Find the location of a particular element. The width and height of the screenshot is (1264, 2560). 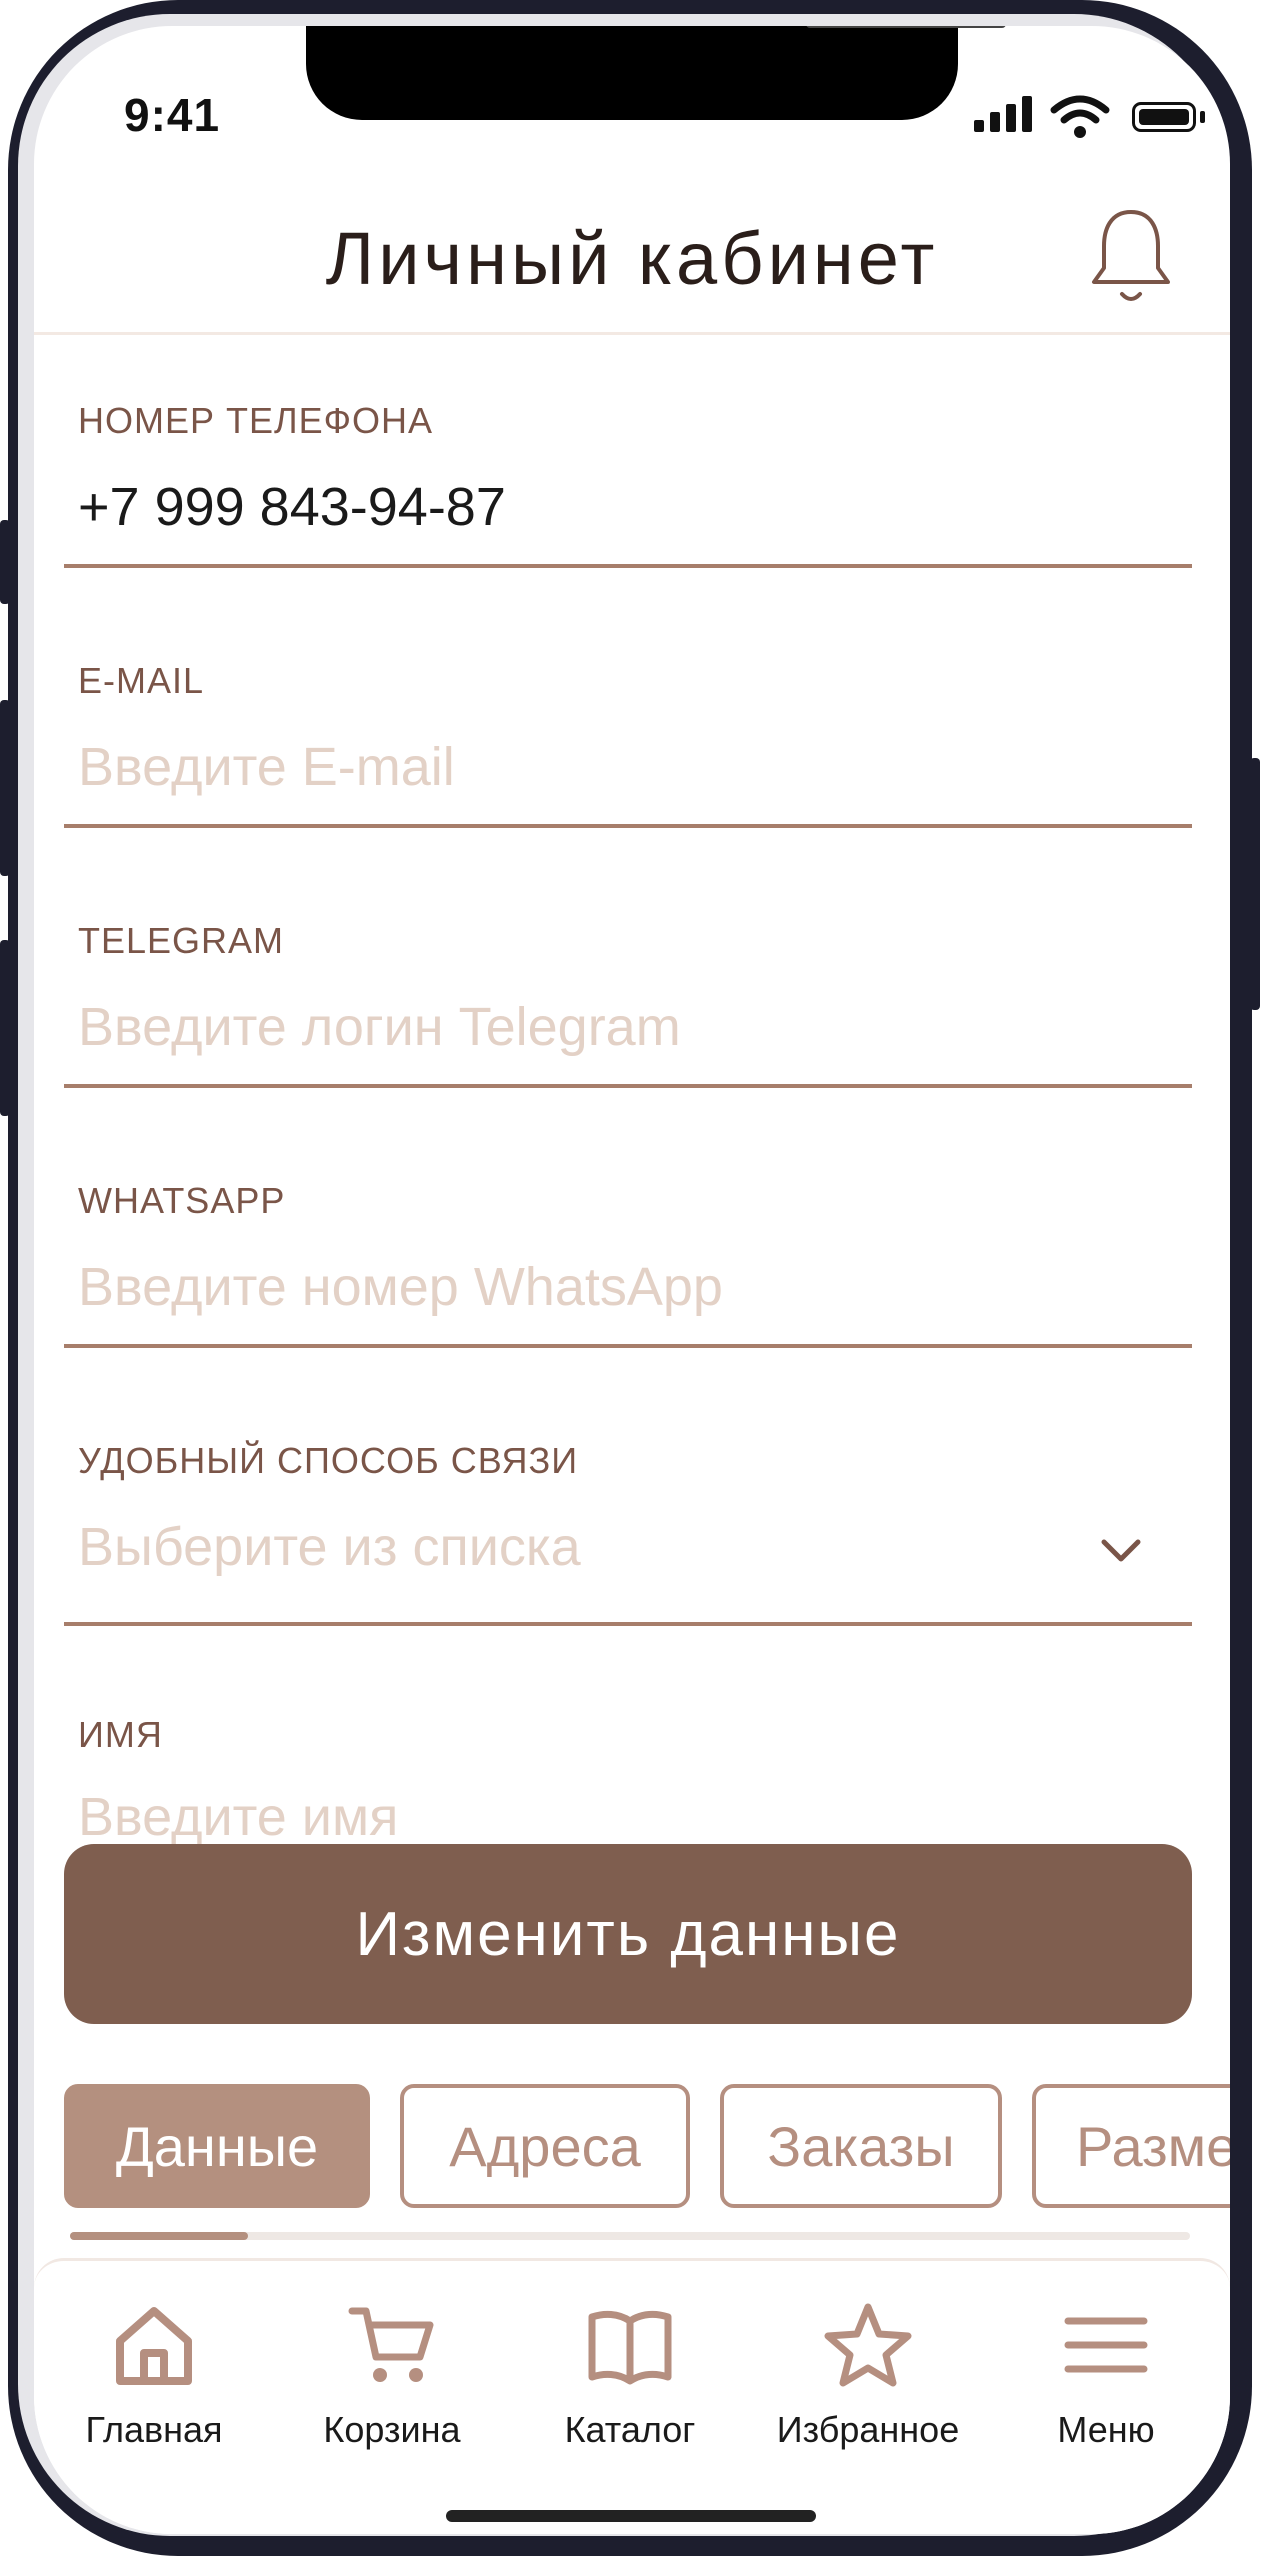

wifi-icon is located at coordinates (1080, 116).